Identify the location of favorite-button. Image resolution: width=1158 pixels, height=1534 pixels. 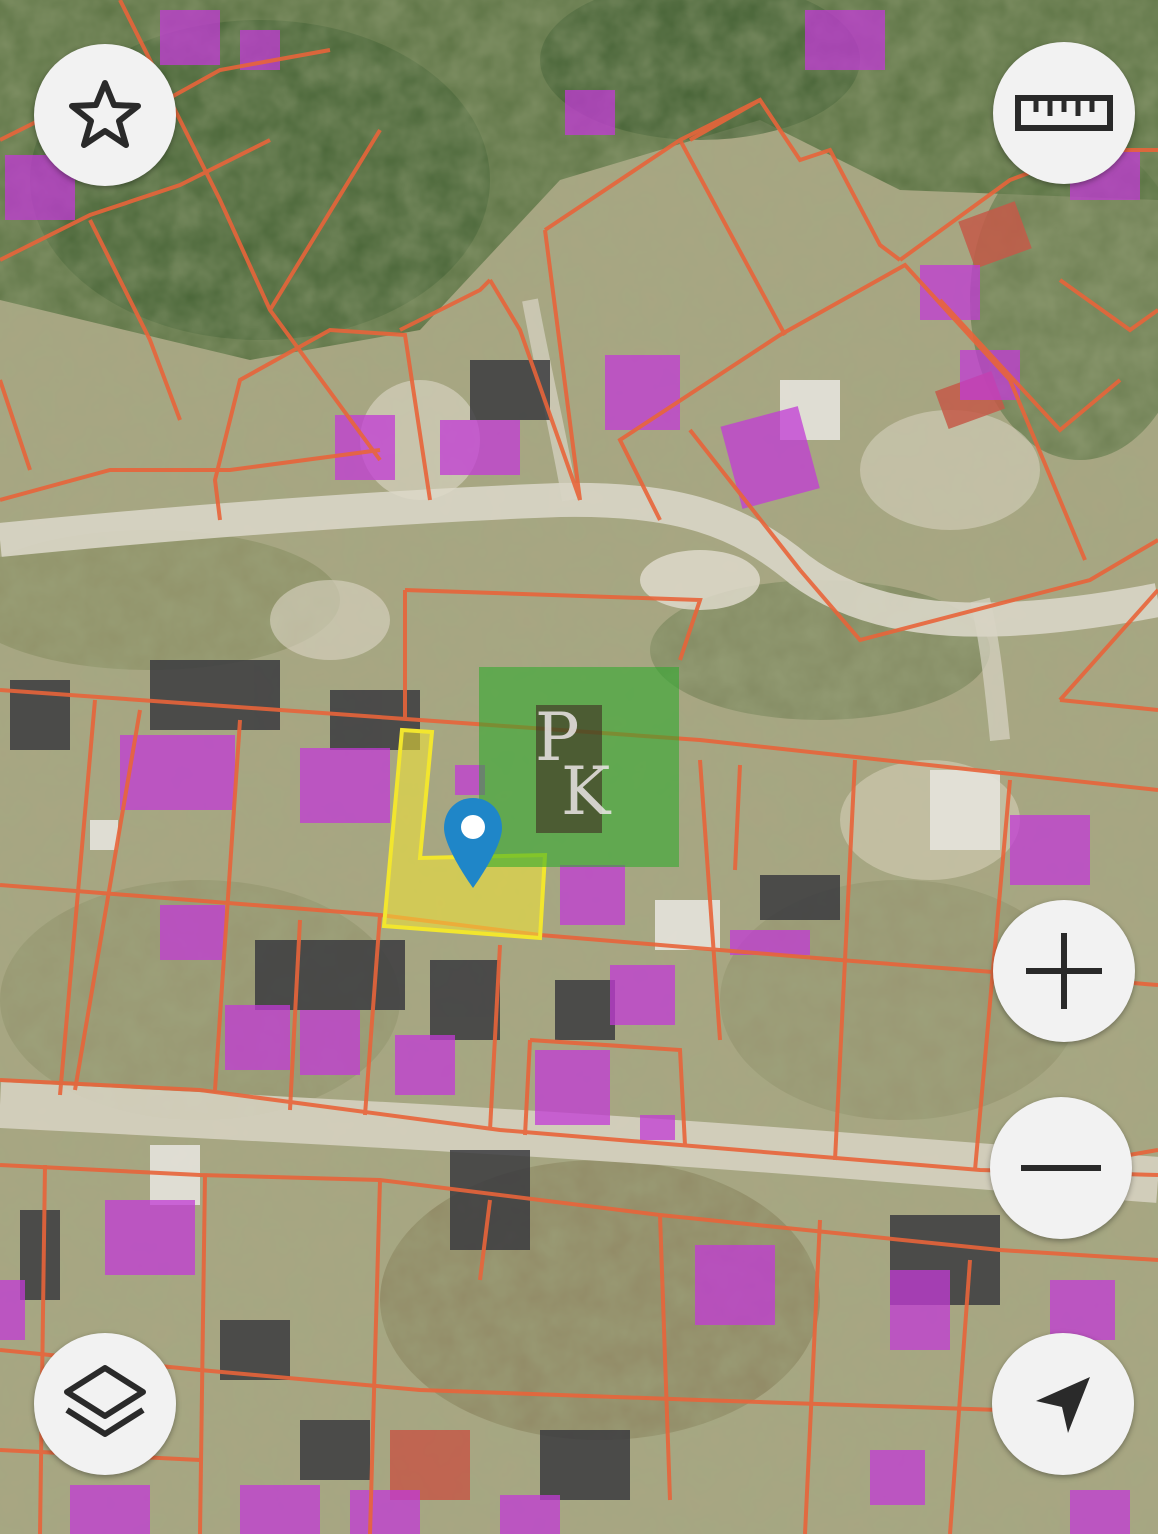
(105, 115).